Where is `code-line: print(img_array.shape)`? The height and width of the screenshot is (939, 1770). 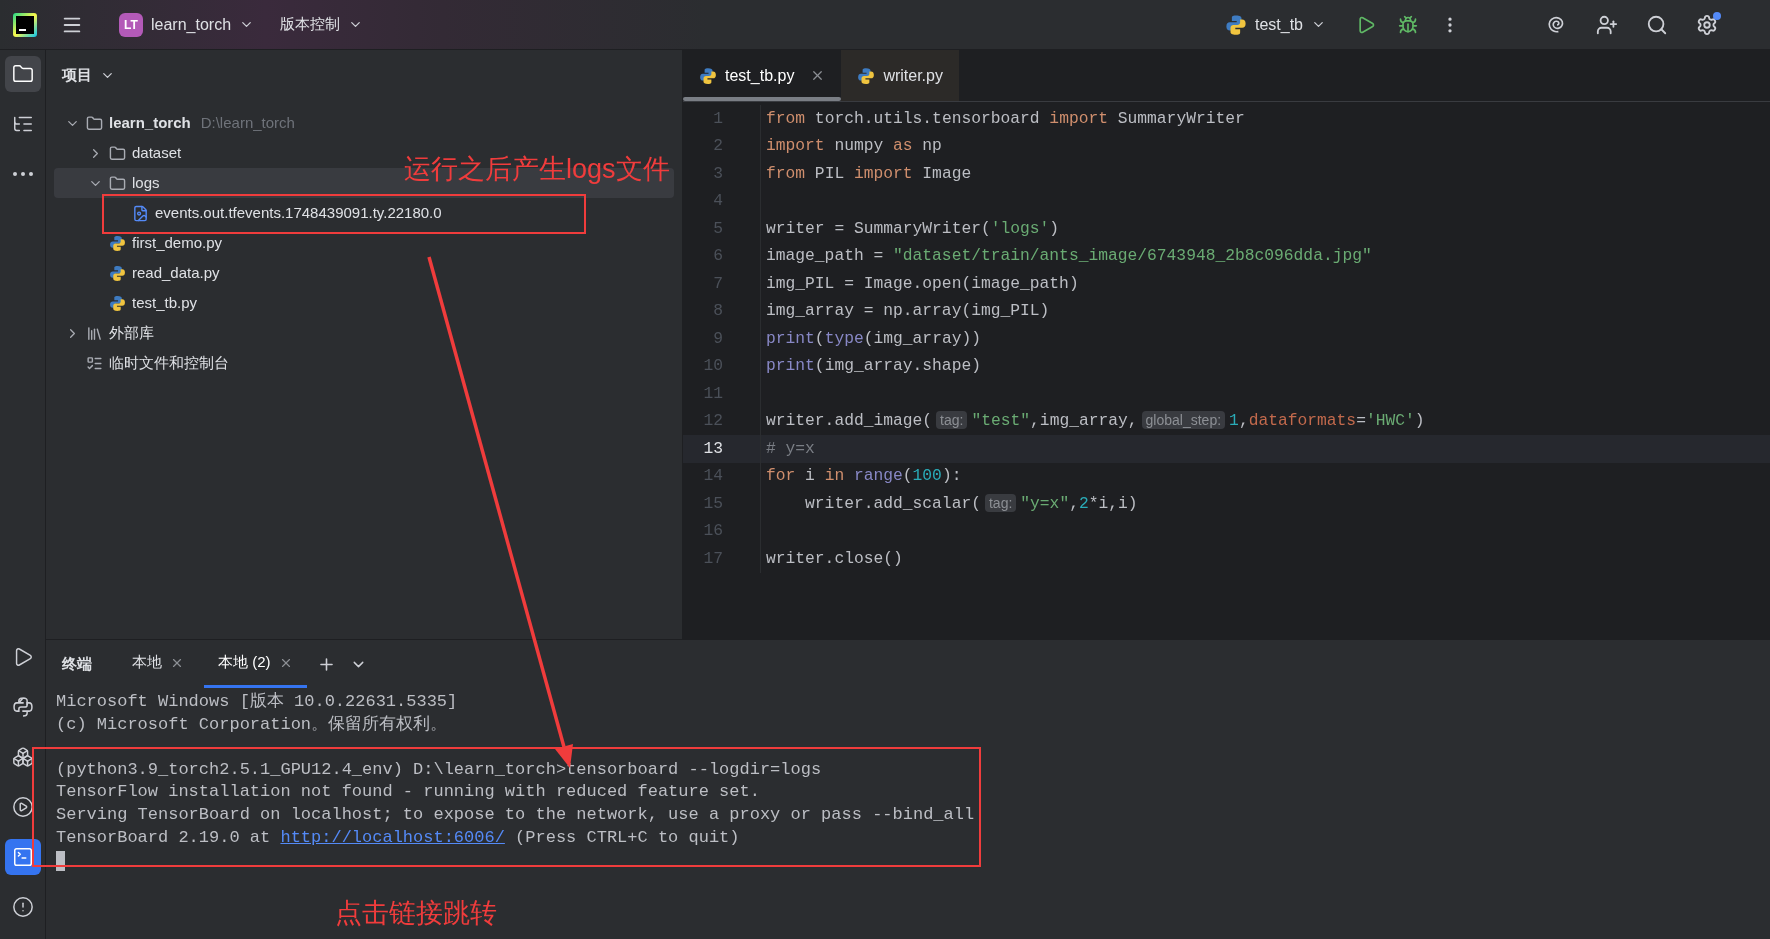 code-line: print(img_array.shape) is located at coordinates (873, 366).